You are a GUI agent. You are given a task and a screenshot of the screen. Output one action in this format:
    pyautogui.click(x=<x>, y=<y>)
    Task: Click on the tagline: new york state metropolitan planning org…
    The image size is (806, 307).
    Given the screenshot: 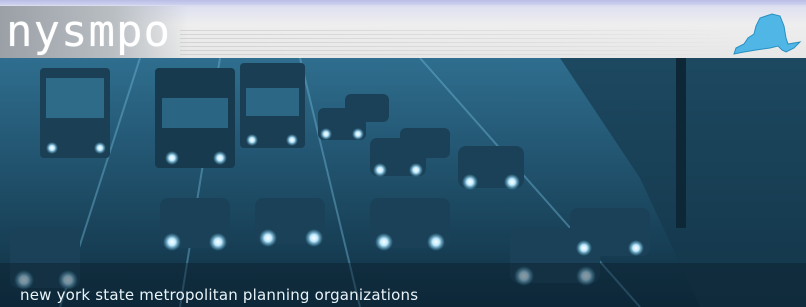 What is the action you would take?
    pyautogui.click(x=219, y=295)
    